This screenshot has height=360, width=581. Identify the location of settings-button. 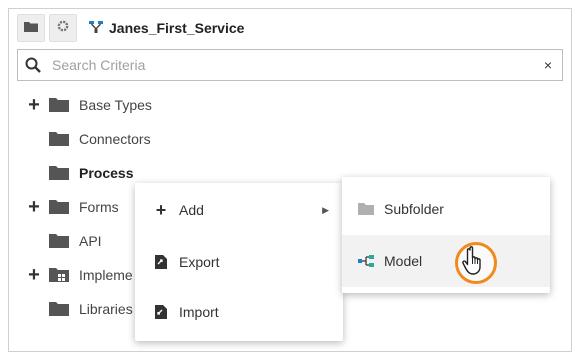
(63, 28).